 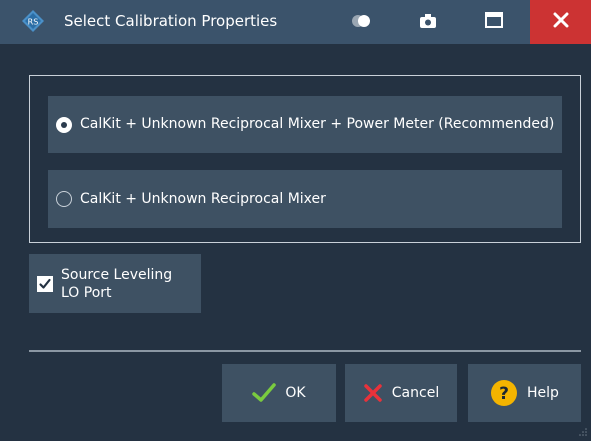 What do you see at coordinates (305, 351) in the screenshot?
I see `divider` at bounding box center [305, 351].